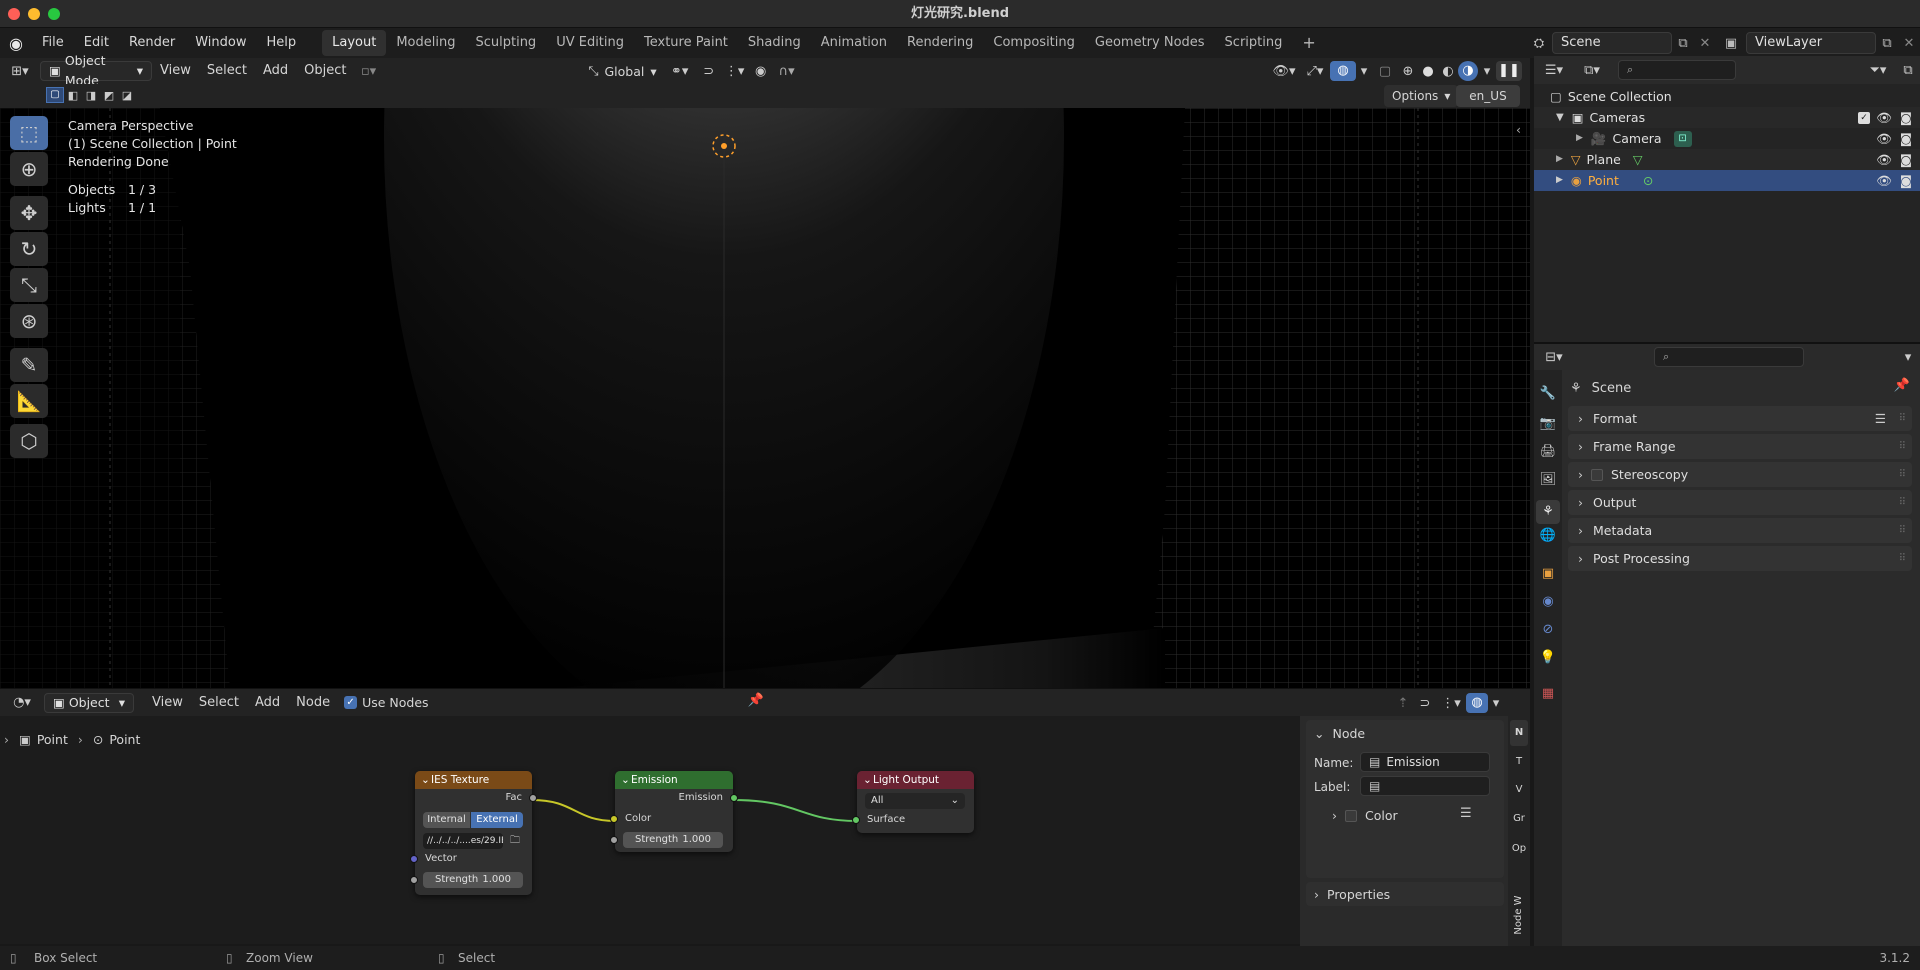 Image resolution: width=1920 pixels, height=970 pixels. I want to click on visibility-icon: 👁▾, so click(1284, 71).